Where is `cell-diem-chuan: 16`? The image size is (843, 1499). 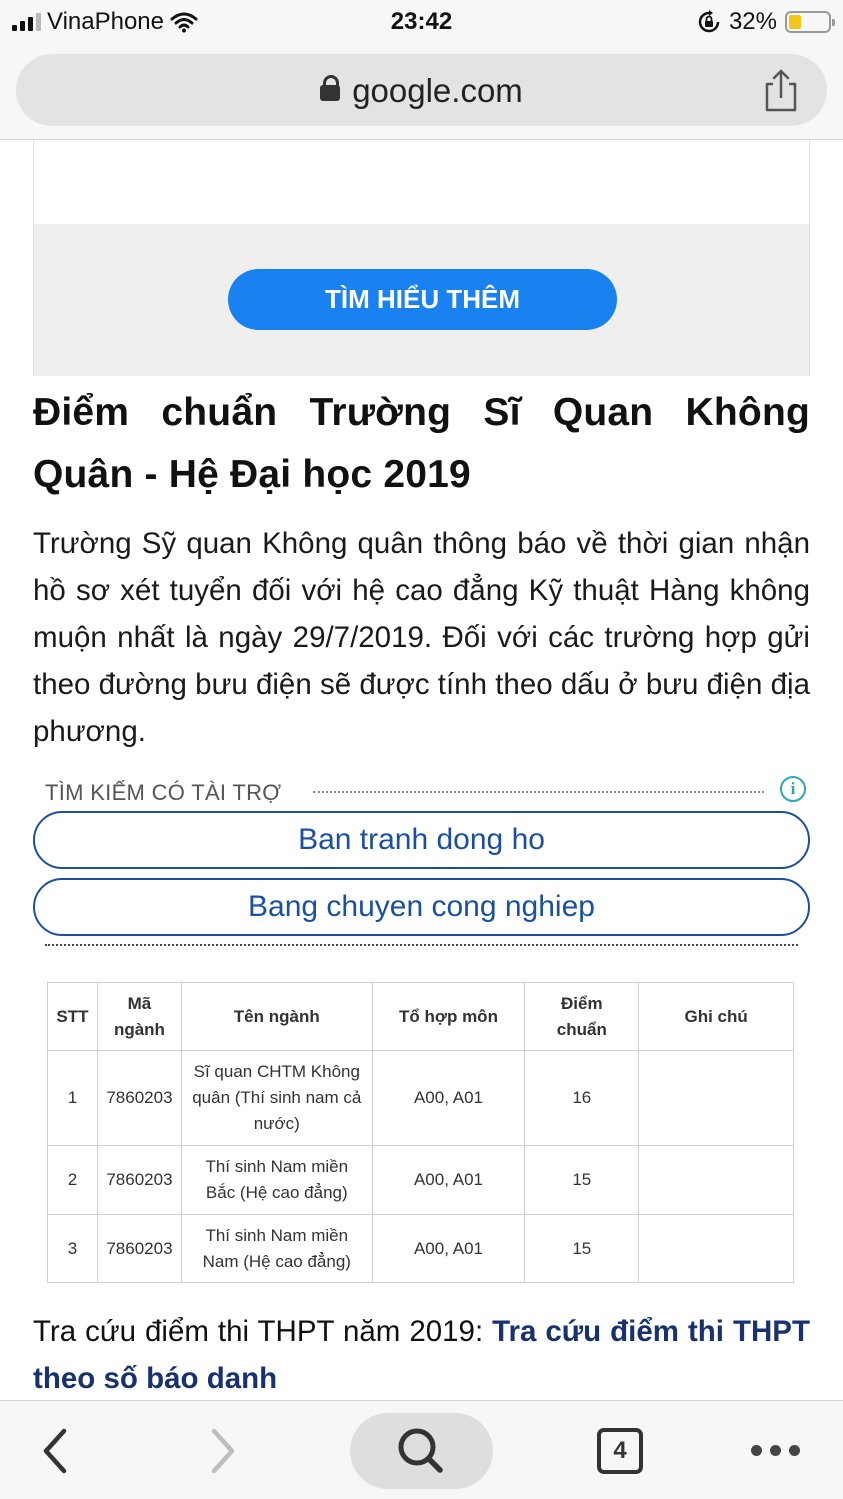 cell-diem-chuan: 16 is located at coordinates (582, 1098).